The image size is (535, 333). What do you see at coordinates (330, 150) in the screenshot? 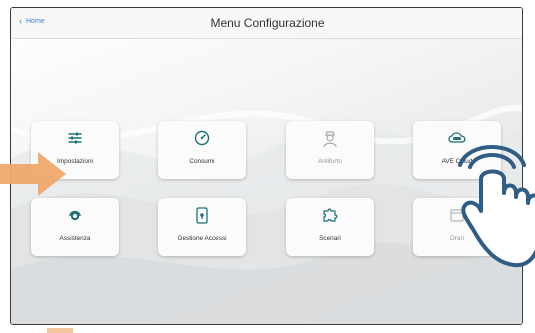
I see `tile-antifurto: Antifurto` at bounding box center [330, 150].